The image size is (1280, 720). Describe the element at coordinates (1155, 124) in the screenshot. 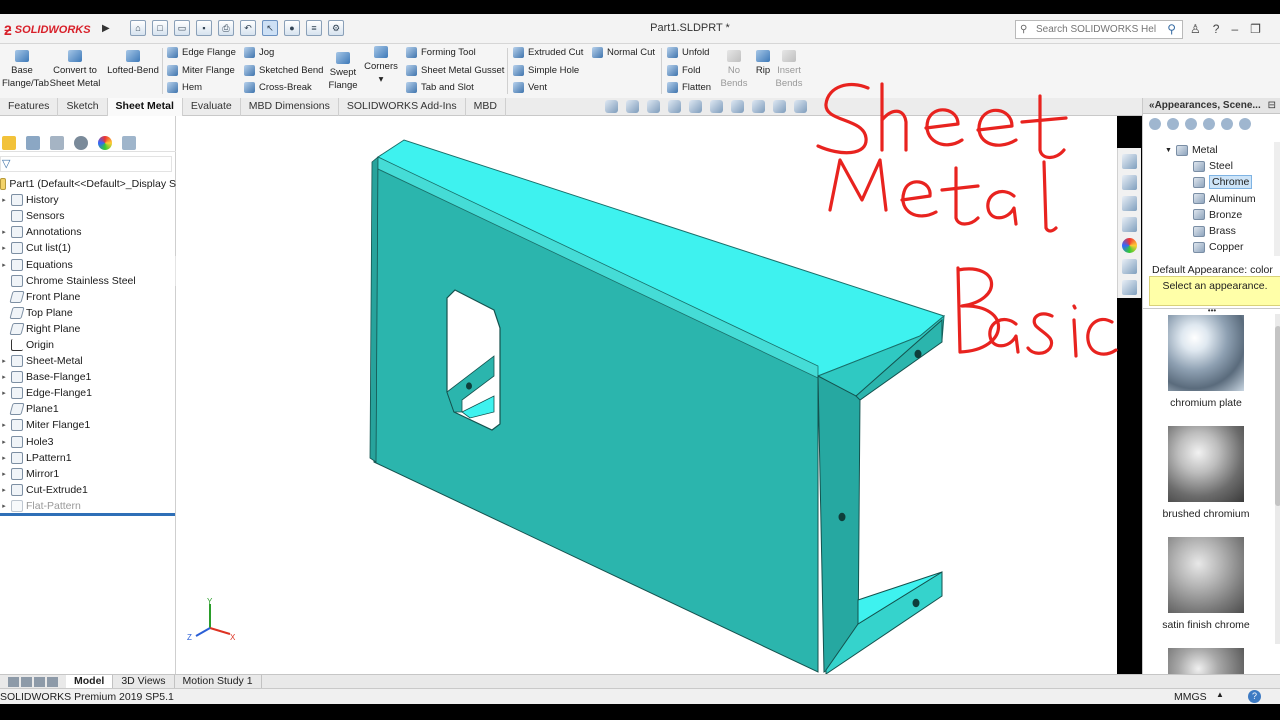

I see `back-icon` at that location.